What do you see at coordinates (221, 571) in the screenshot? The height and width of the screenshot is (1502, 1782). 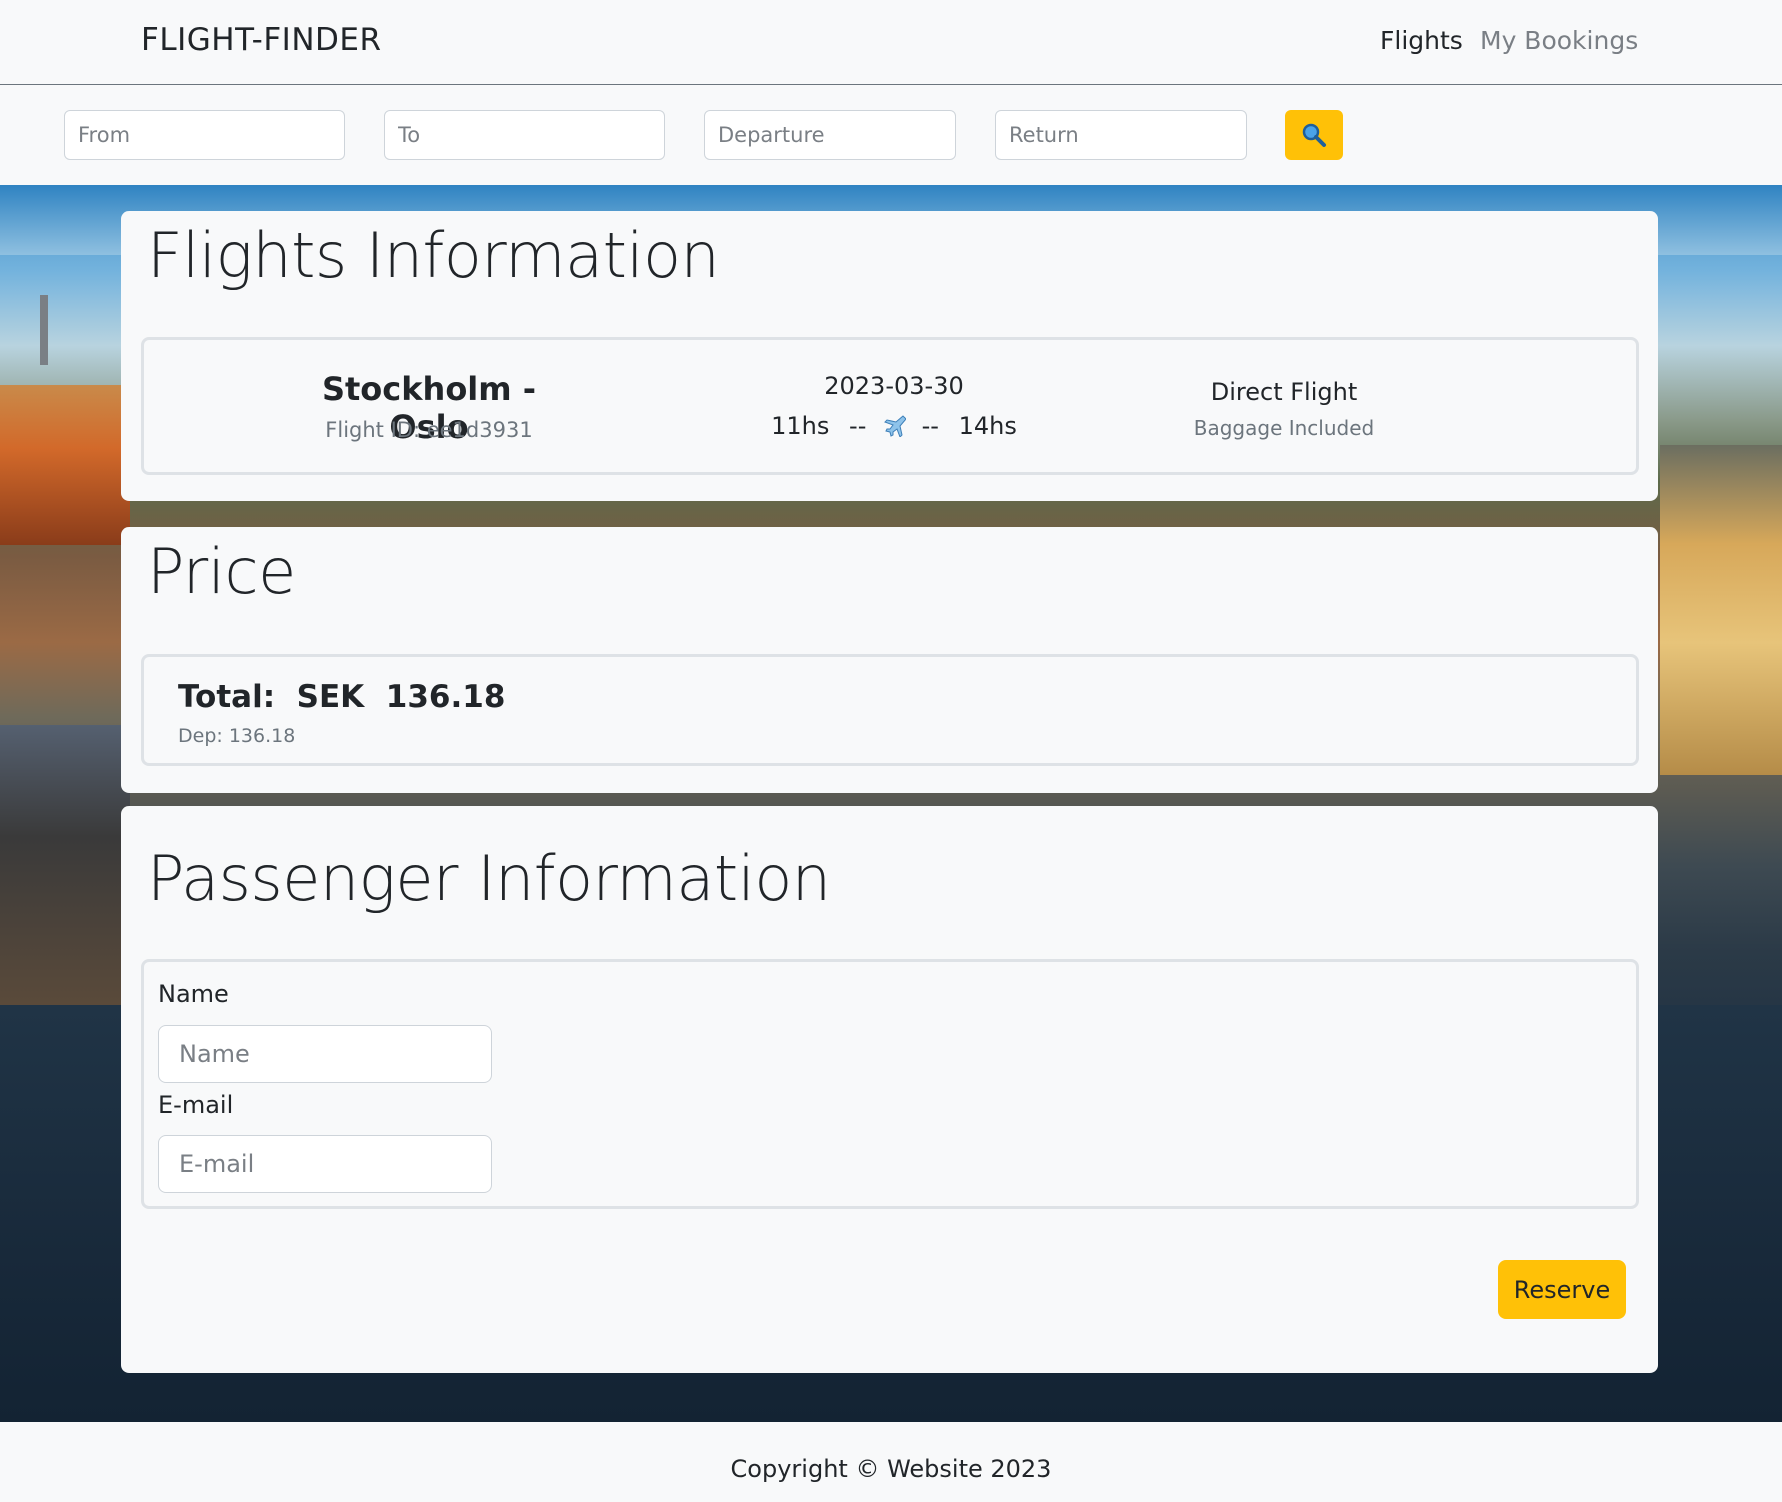 I see `price-title: Price` at bounding box center [221, 571].